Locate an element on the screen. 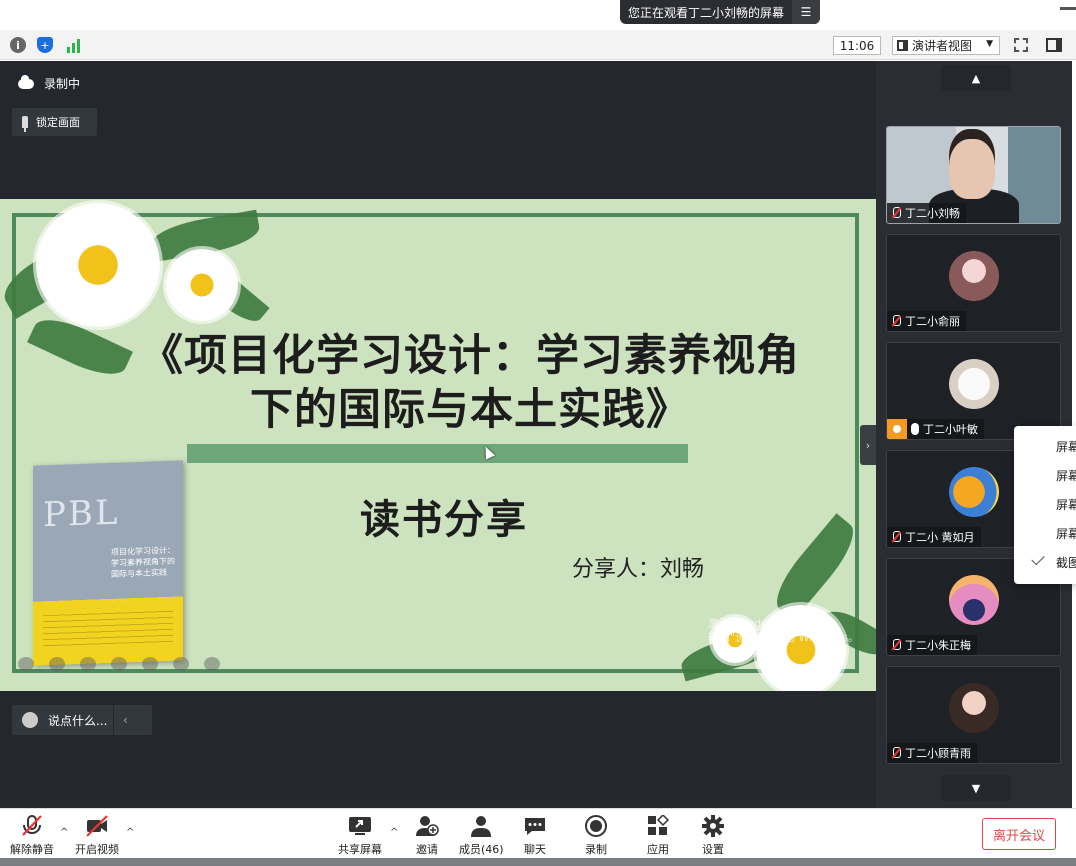 The width and height of the screenshot is (1076, 866). lock-view-button: 锁定画面 is located at coordinates (54, 122).